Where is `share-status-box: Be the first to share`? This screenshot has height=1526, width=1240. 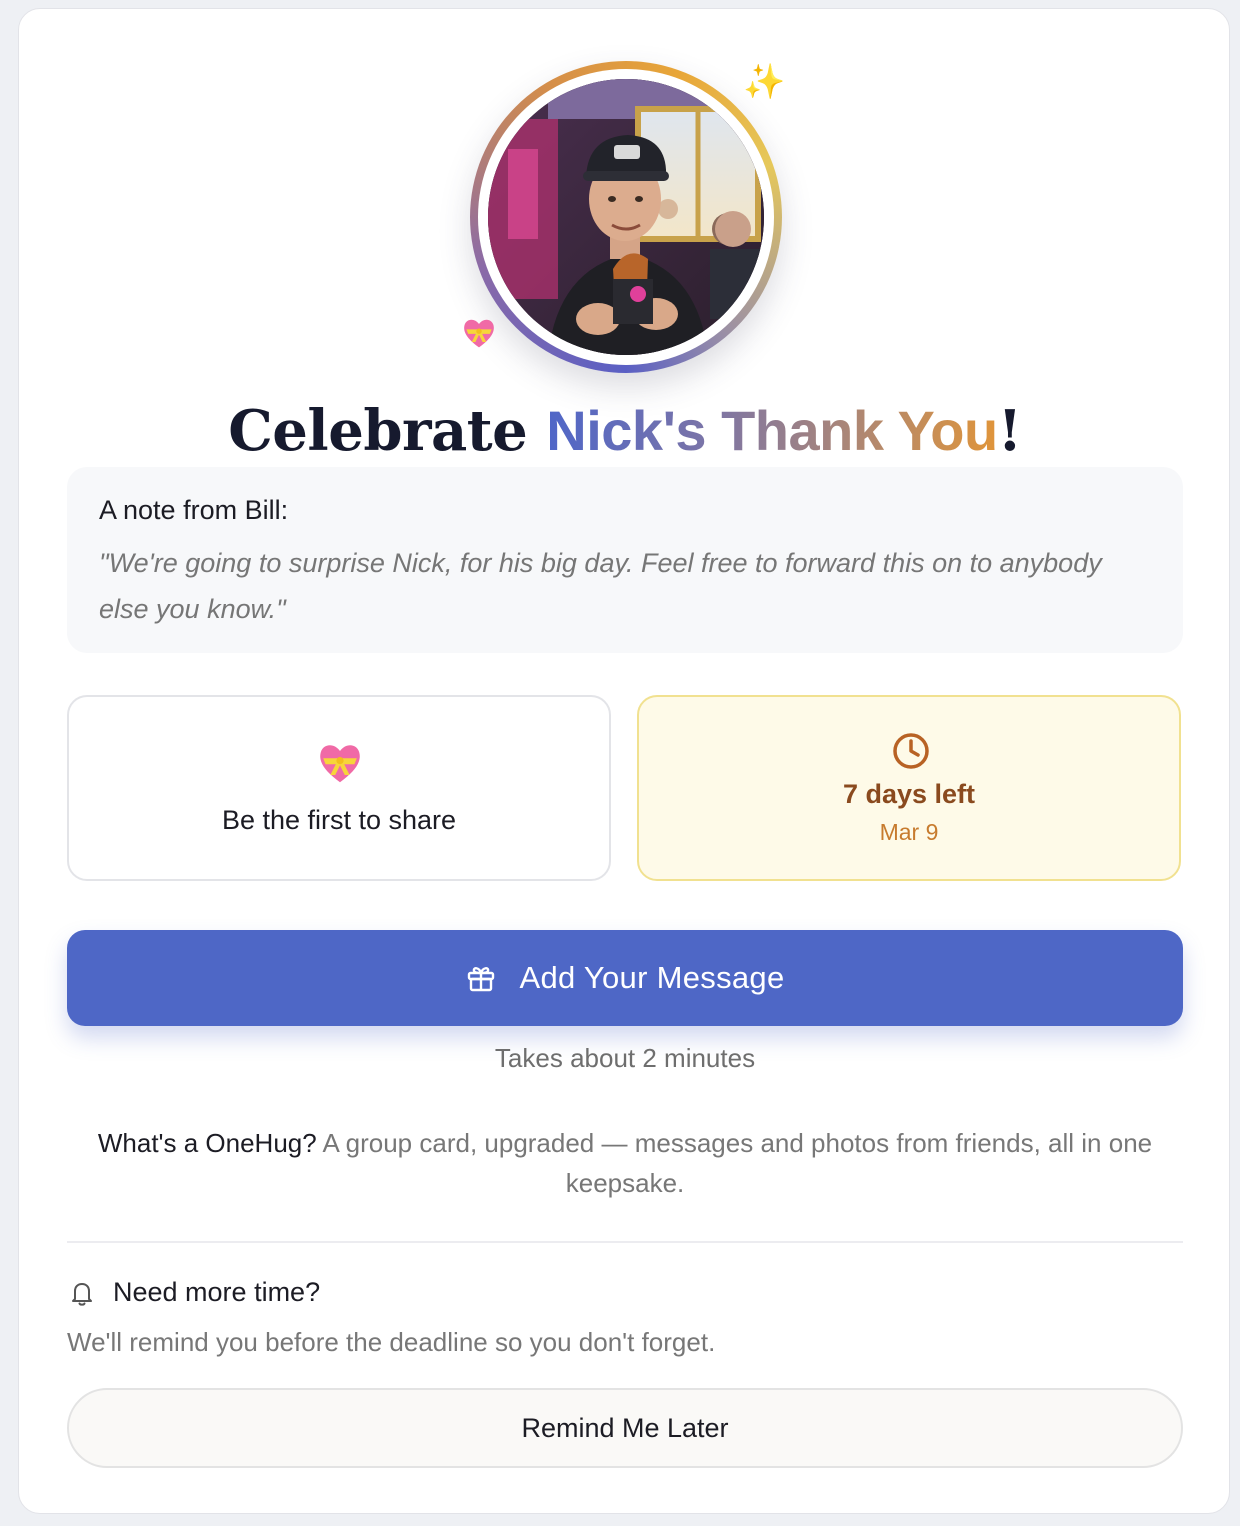 share-status-box: Be the first to share is located at coordinates (339, 788).